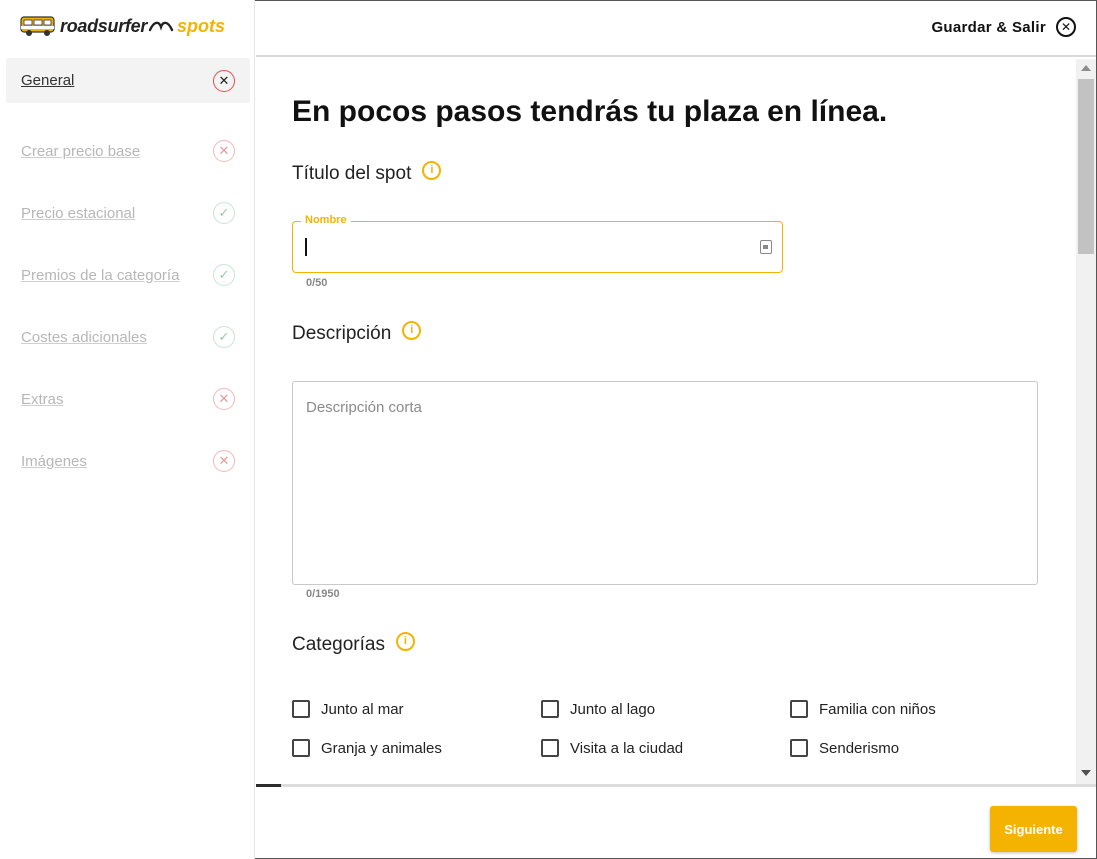 The image size is (1097, 859). I want to click on sidebar-item-precio-estacional: Precio estacional ✓, so click(128, 213).